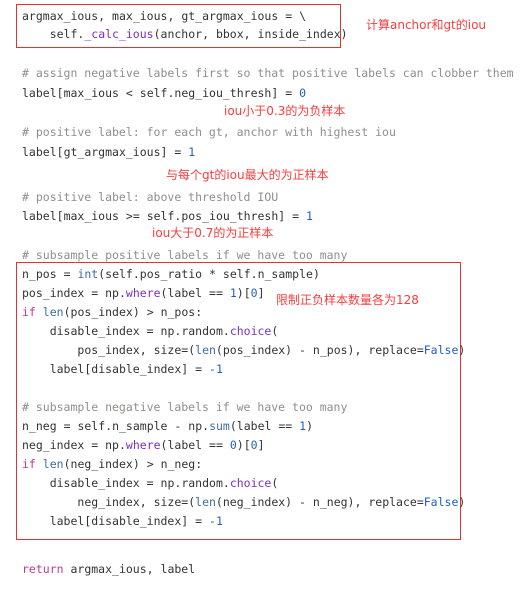  What do you see at coordinates (109, 152) in the screenshot?
I see `code-line: label[gt_argmax_ious] = 1` at bounding box center [109, 152].